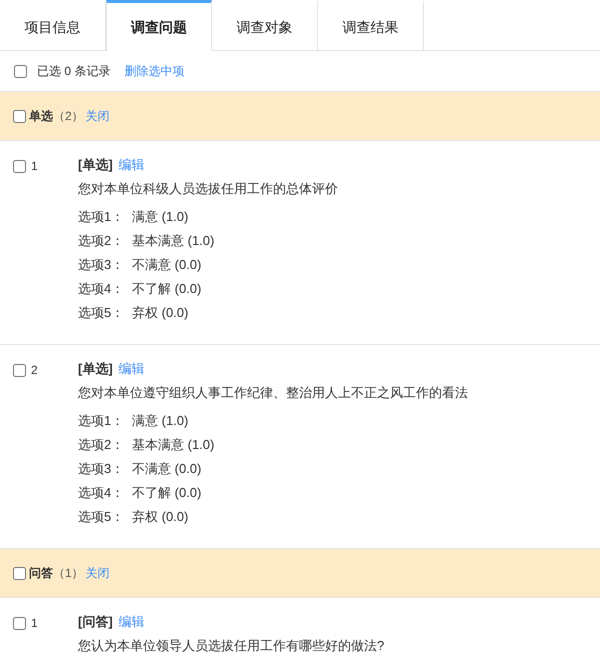 The height and width of the screenshot is (659, 600). Describe the element at coordinates (68, 116) in the screenshot. I see `group-count: （2）` at that location.